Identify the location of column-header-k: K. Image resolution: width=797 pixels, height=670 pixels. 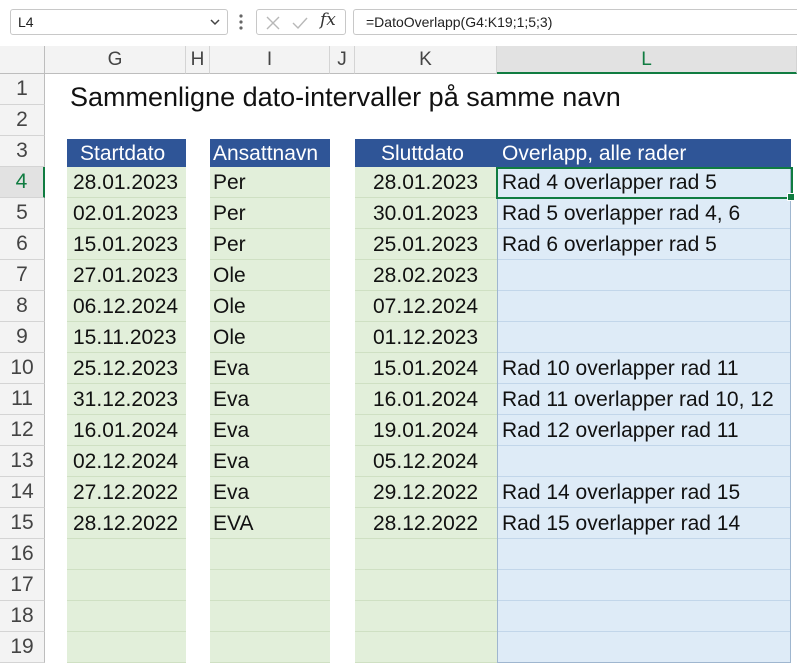
(426, 60).